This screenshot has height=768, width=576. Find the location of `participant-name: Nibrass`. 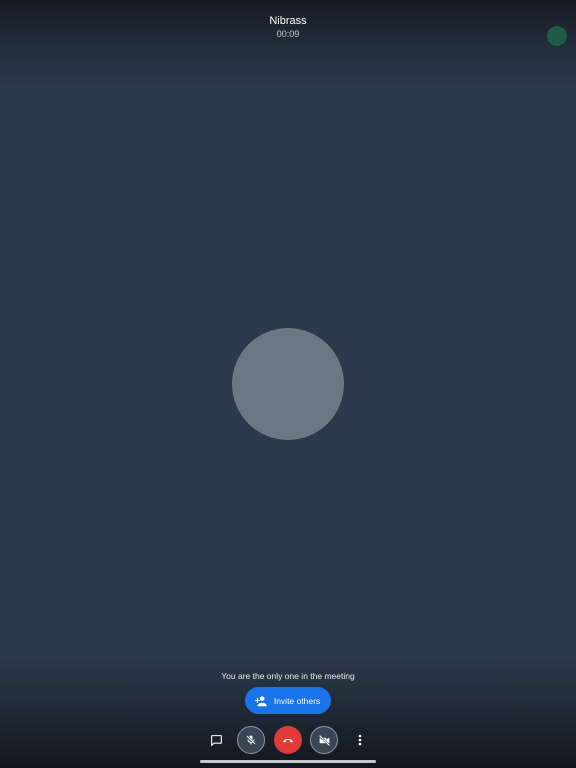

participant-name: Nibrass is located at coordinates (288, 21).